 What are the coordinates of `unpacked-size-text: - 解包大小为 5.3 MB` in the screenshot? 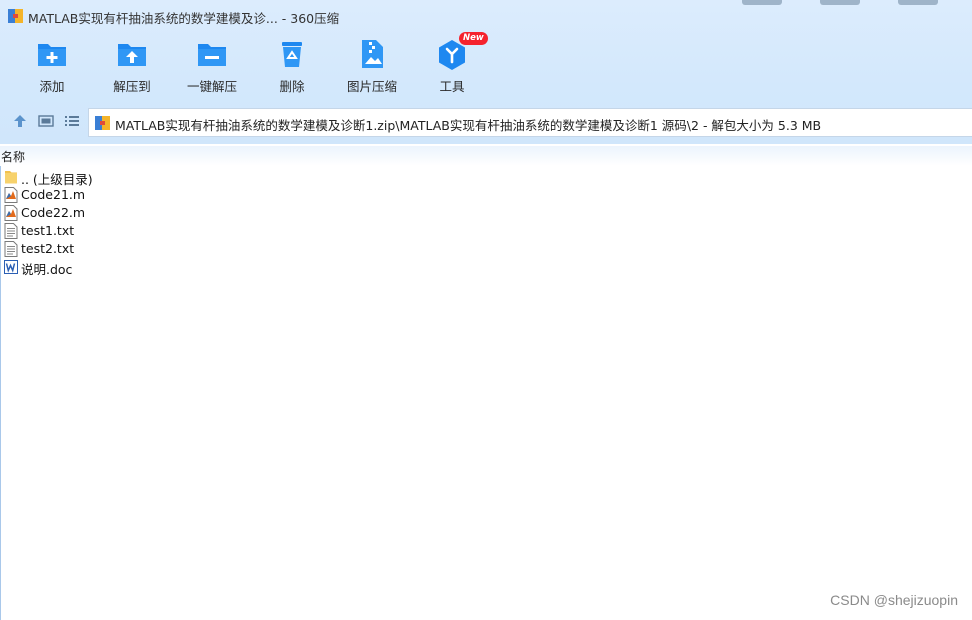 It's located at (760, 125).